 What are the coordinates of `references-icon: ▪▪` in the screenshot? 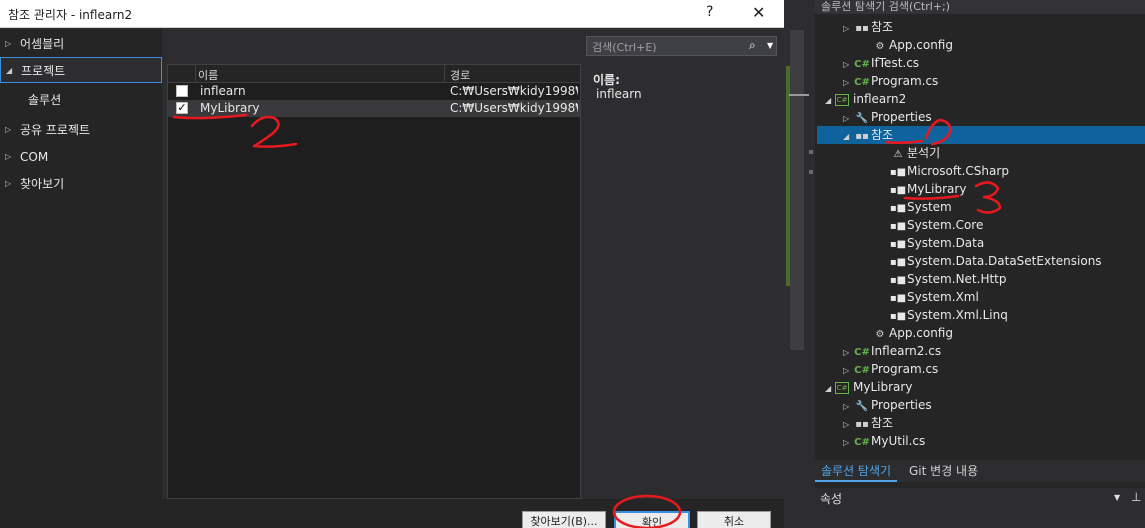 It's located at (862, 136).